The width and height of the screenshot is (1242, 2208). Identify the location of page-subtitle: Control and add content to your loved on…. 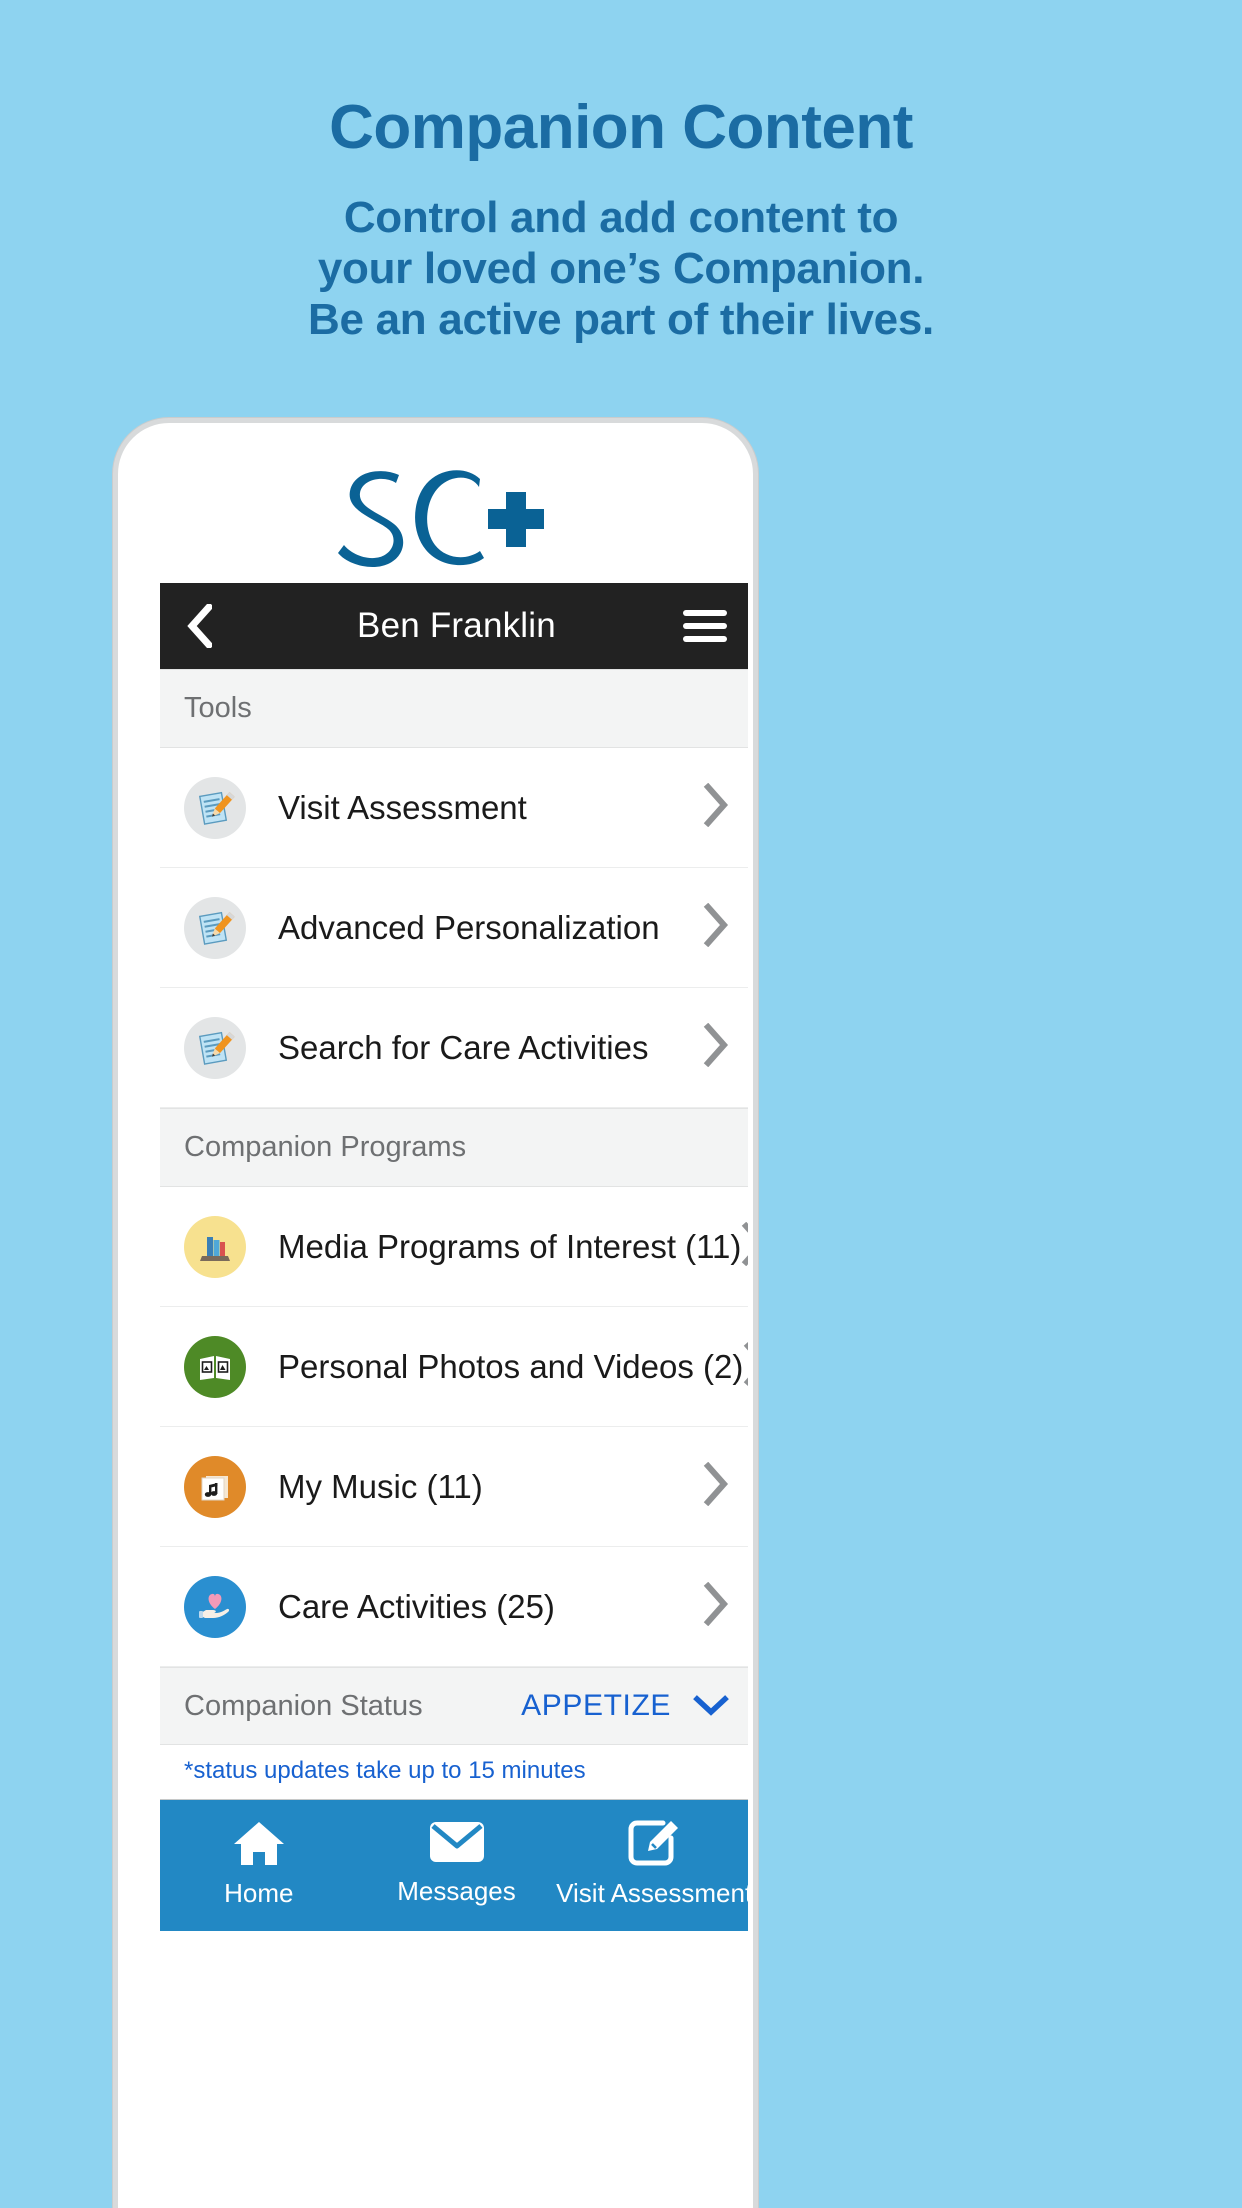
(621, 268).